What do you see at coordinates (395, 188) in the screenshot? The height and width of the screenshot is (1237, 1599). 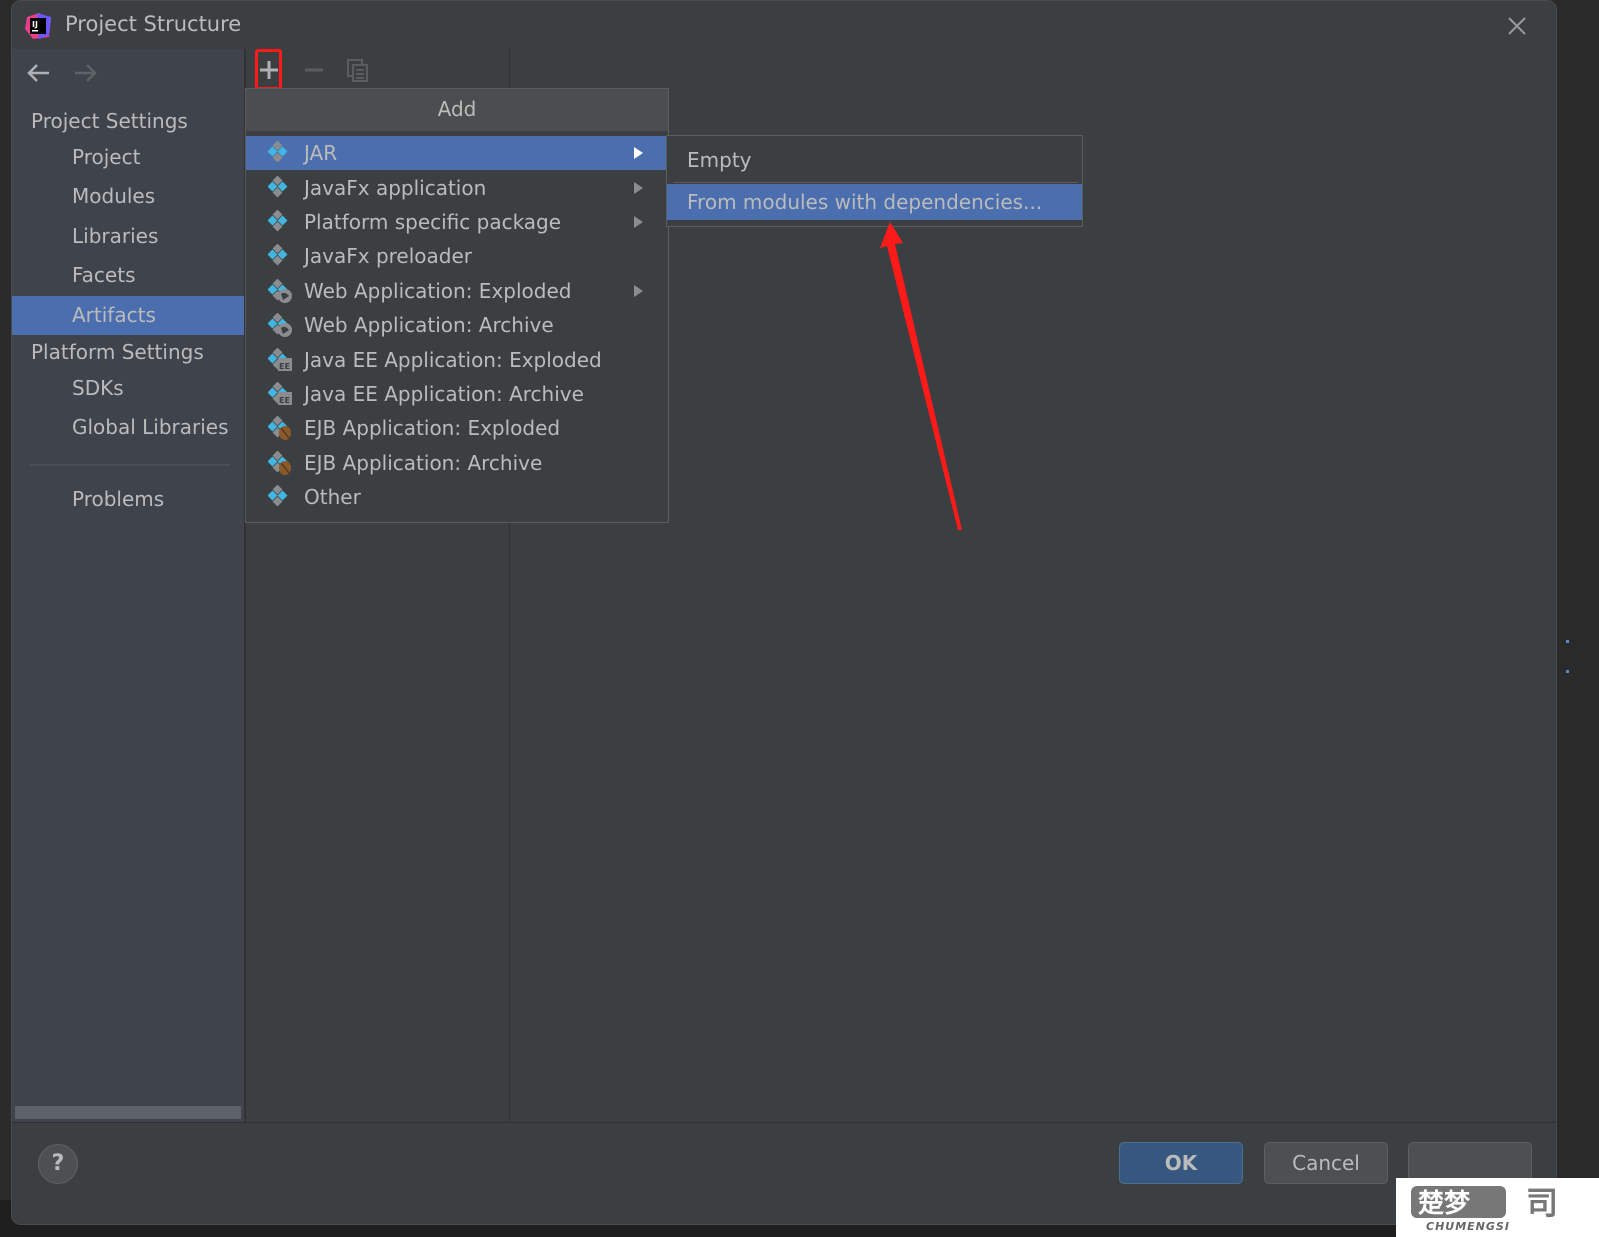 I see `menu-item-label: JavaFx application` at bounding box center [395, 188].